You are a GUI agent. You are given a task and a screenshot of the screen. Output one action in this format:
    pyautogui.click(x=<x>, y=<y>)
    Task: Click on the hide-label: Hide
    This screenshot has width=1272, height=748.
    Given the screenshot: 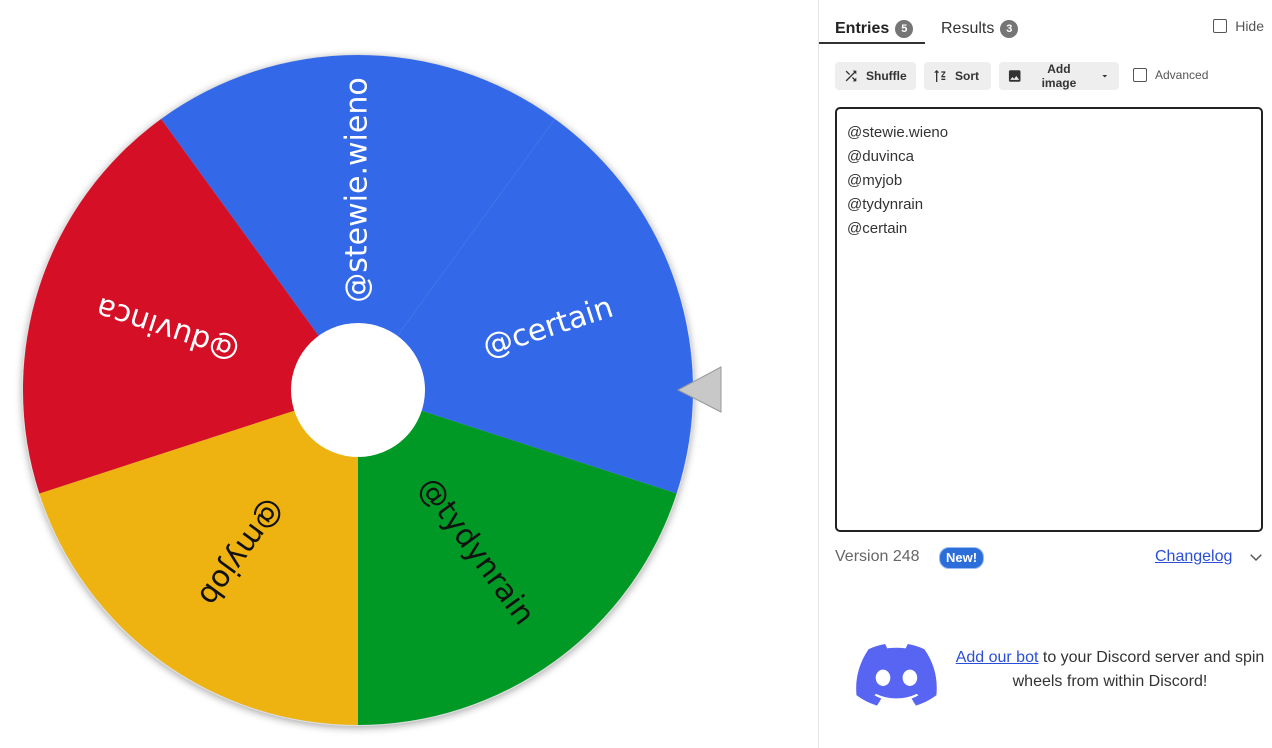 What is the action you would take?
    pyautogui.click(x=1249, y=26)
    